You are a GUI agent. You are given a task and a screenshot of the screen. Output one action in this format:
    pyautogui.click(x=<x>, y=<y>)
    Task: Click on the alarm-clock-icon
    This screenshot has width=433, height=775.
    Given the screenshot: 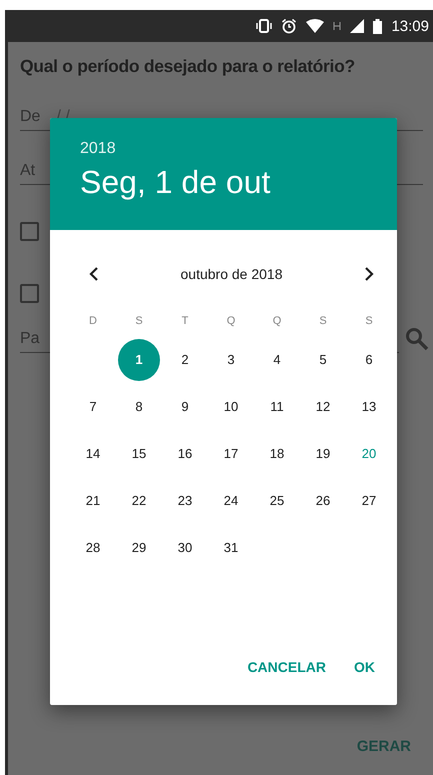 What is the action you would take?
    pyautogui.click(x=289, y=26)
    